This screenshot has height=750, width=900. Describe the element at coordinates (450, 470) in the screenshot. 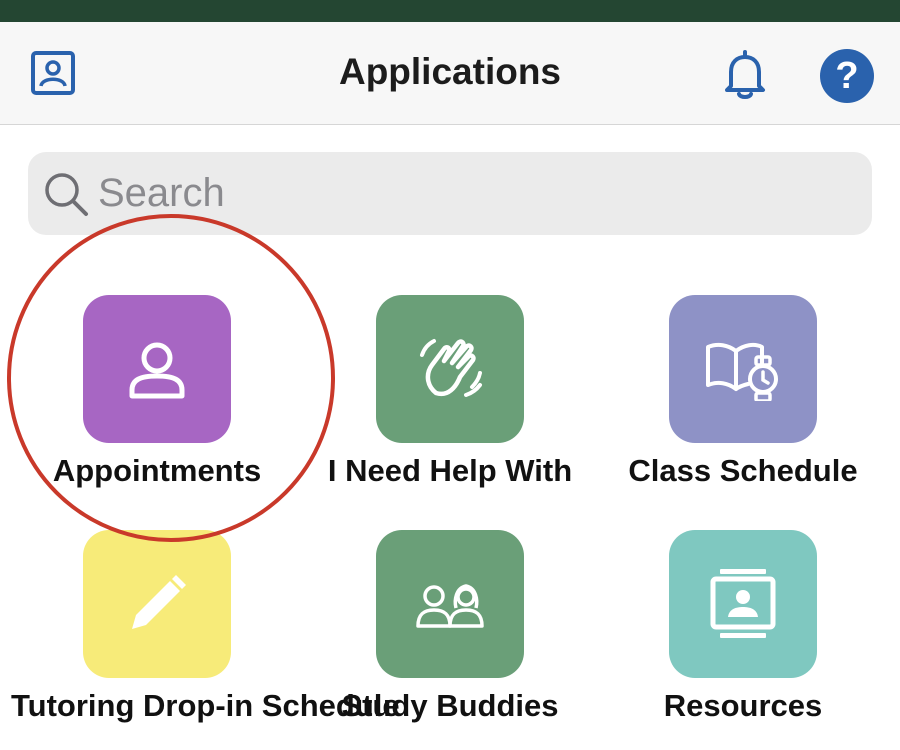

I see `app-label: I Need Help With` at that location.